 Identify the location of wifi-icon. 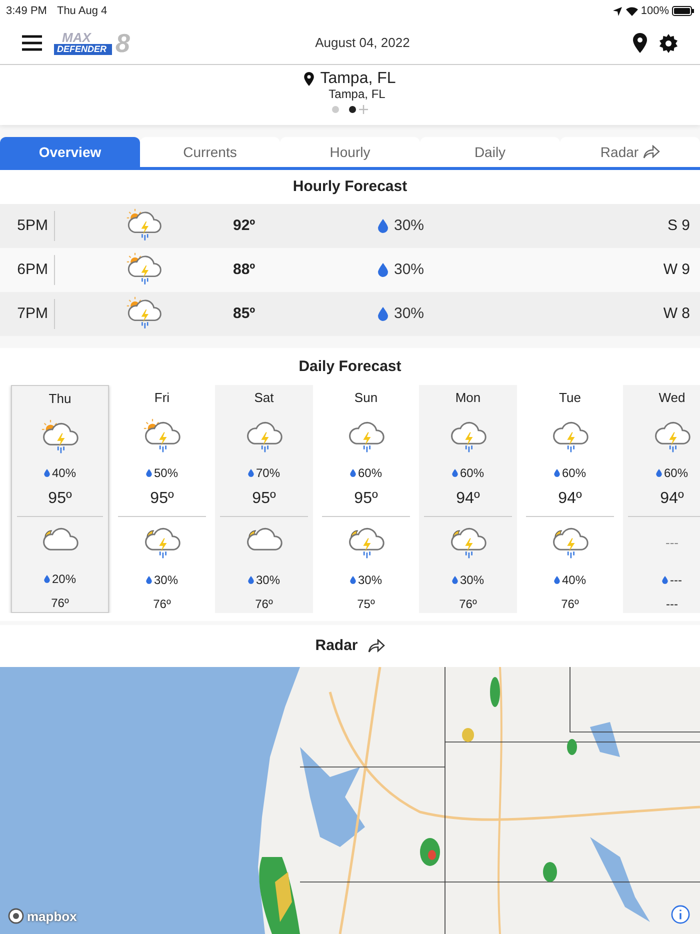
(632, 11).